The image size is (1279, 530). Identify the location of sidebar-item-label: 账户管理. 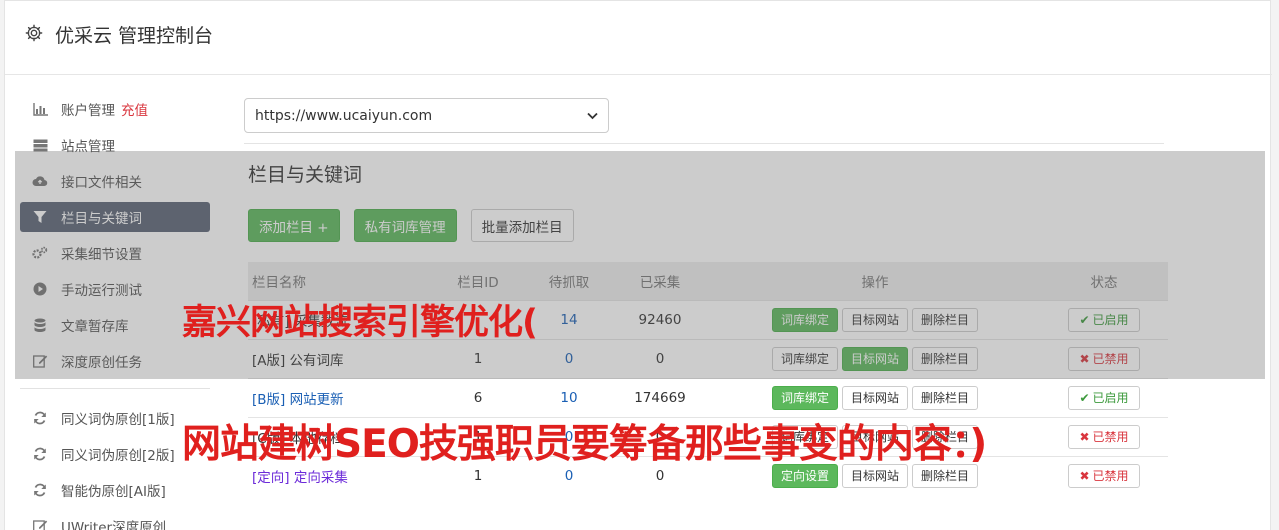
(88, 111).